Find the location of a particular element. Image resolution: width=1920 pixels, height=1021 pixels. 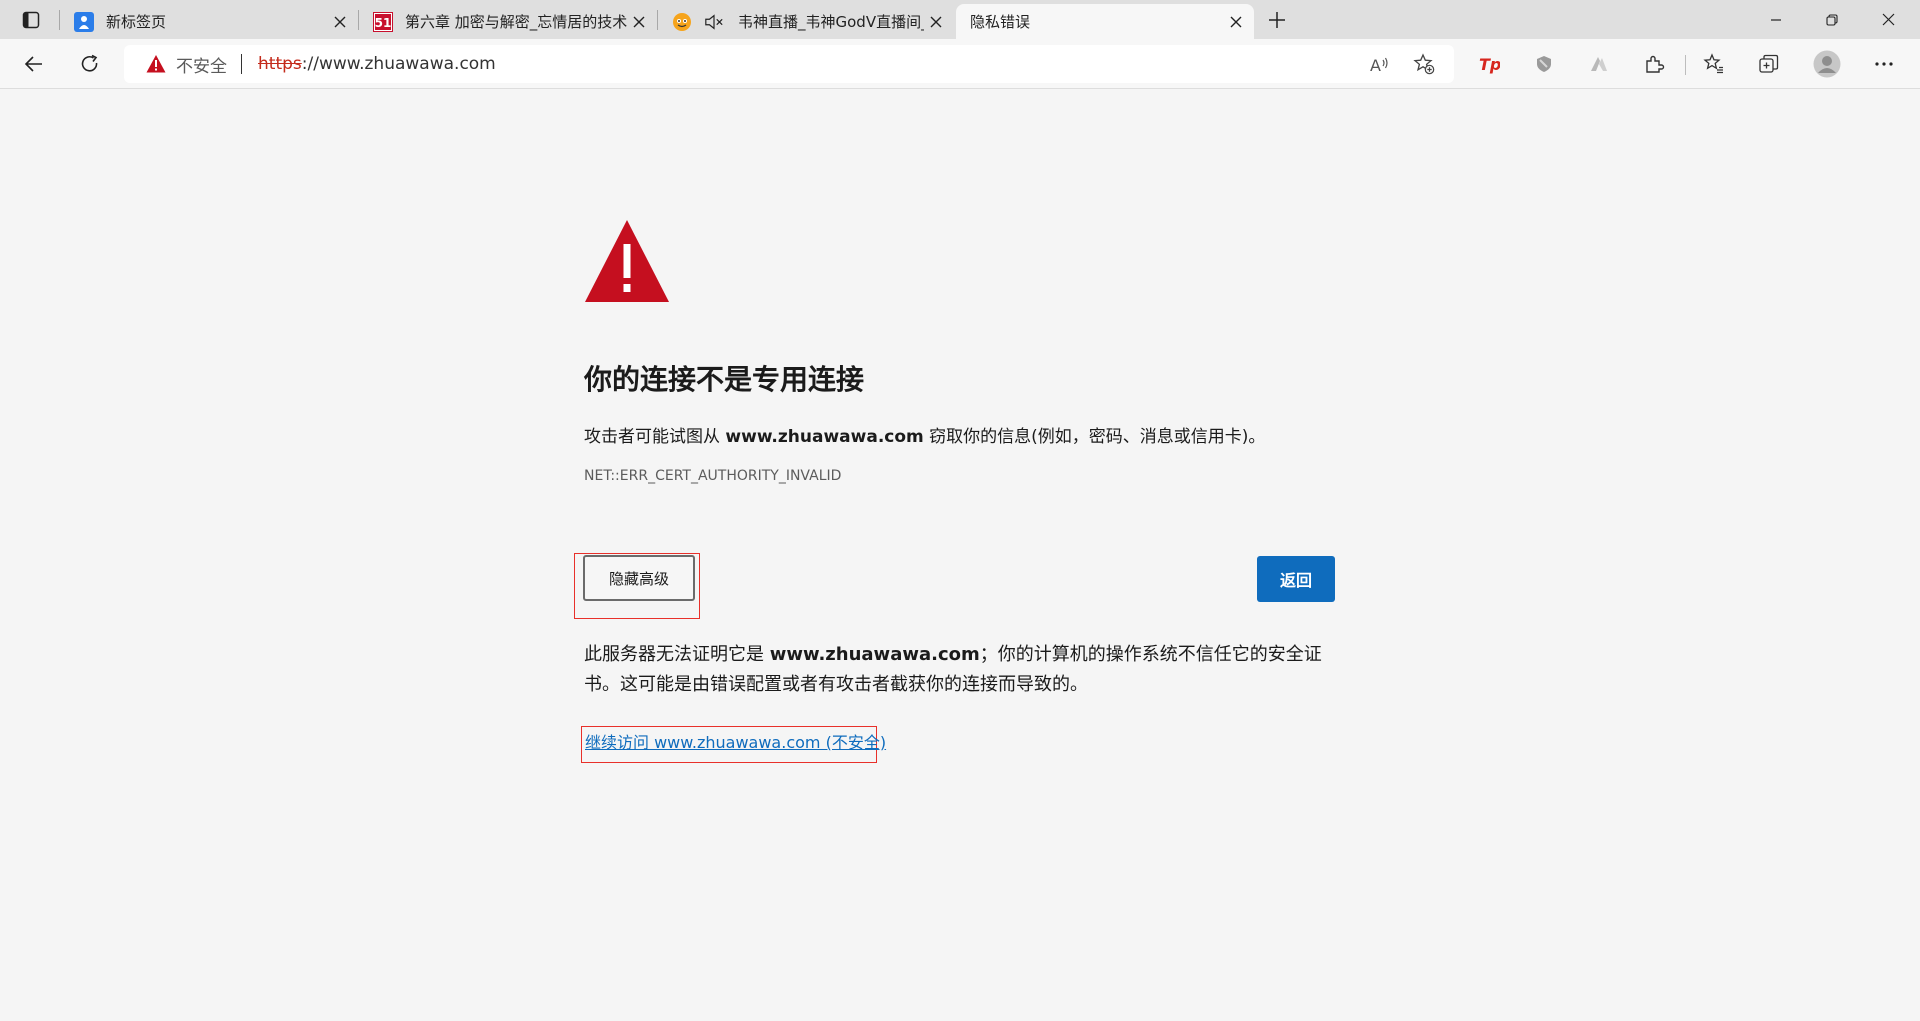

svg-text: Tp is located at coordinates (1489, 64).